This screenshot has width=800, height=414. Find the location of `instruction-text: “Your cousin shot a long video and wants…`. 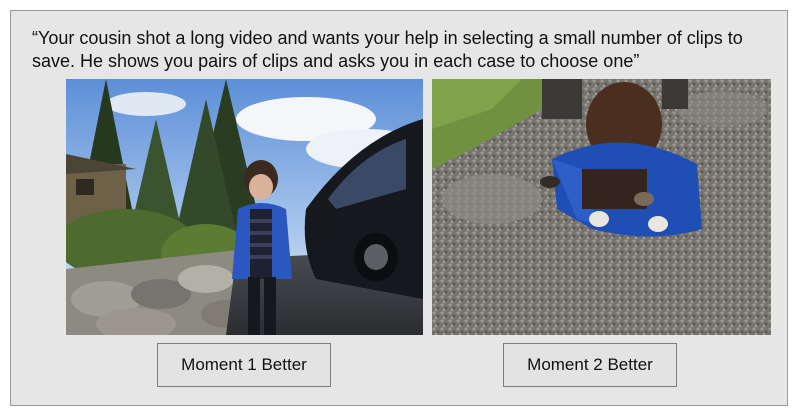

instruction-text: “Your cousin shot a long video and wants… is located at coordinates (387, 49).